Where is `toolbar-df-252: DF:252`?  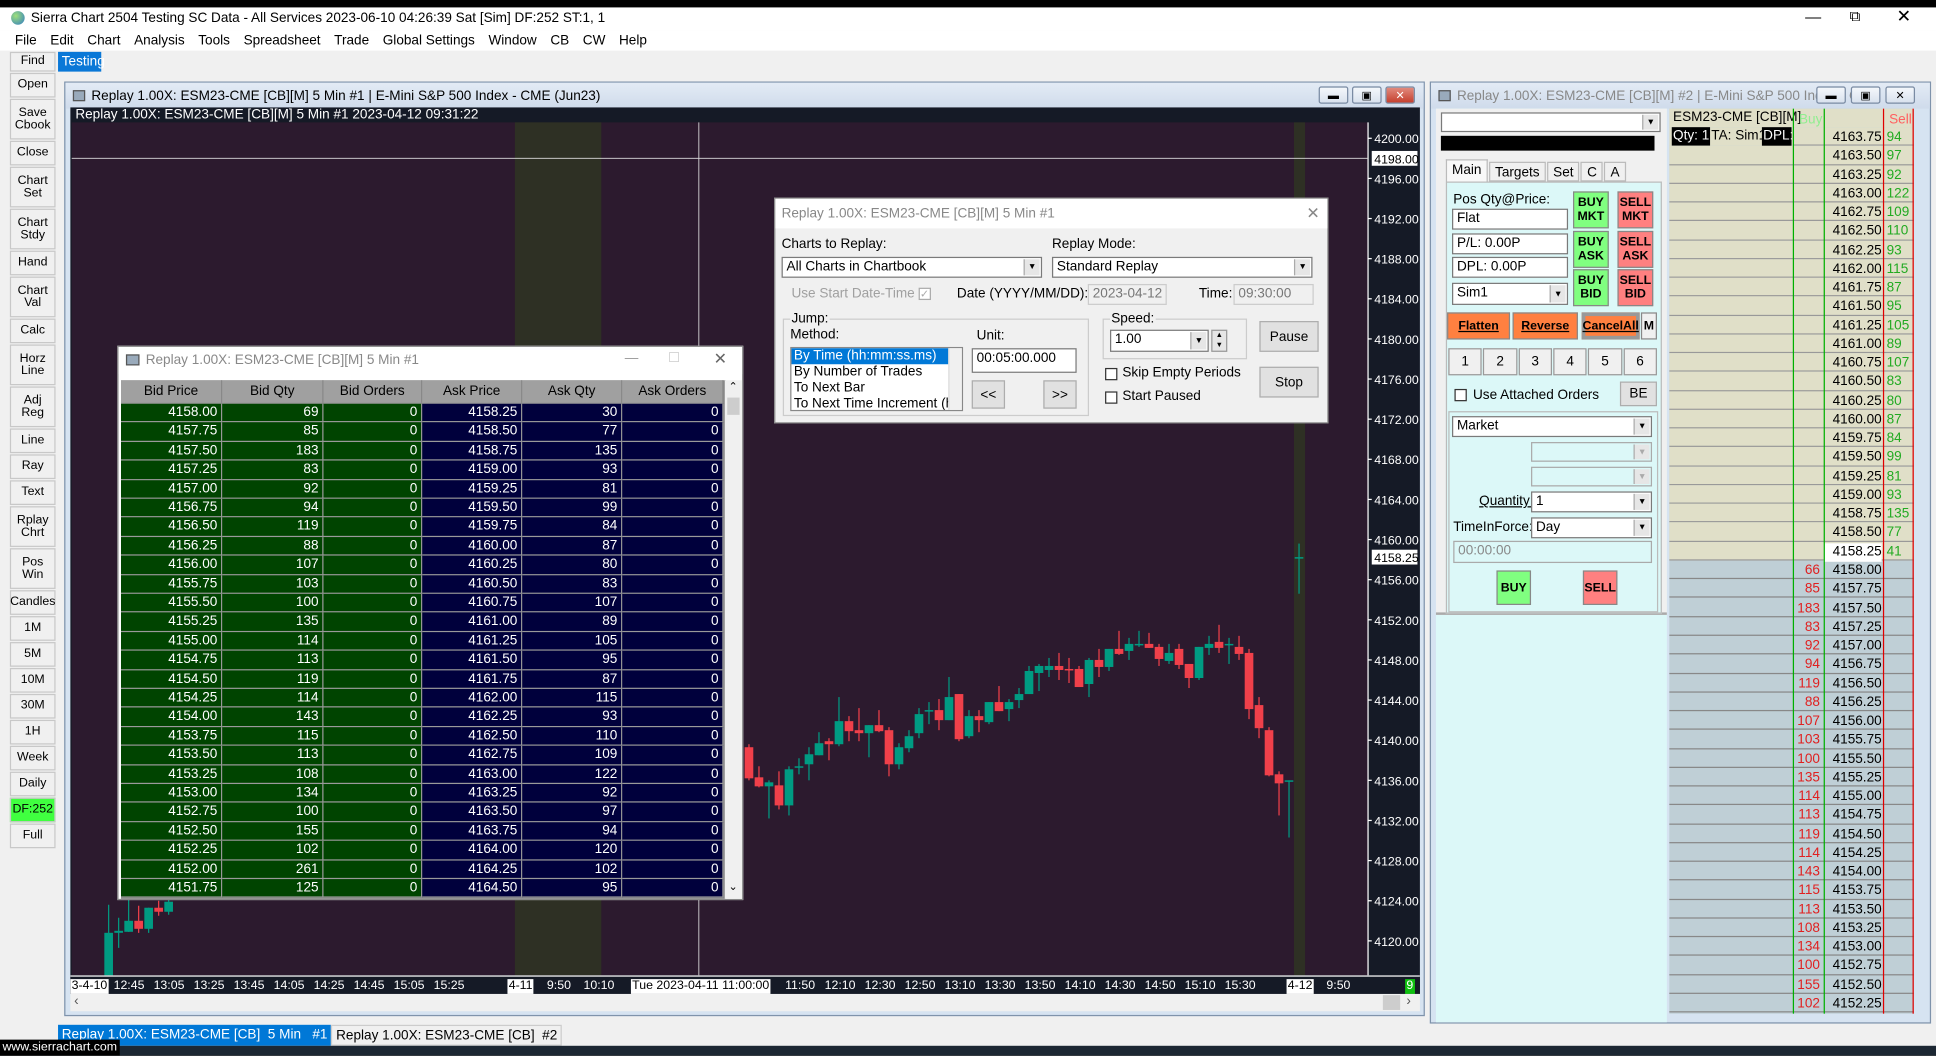 toolbar-df-252: DF:252 is located at coordinates (32, 810).